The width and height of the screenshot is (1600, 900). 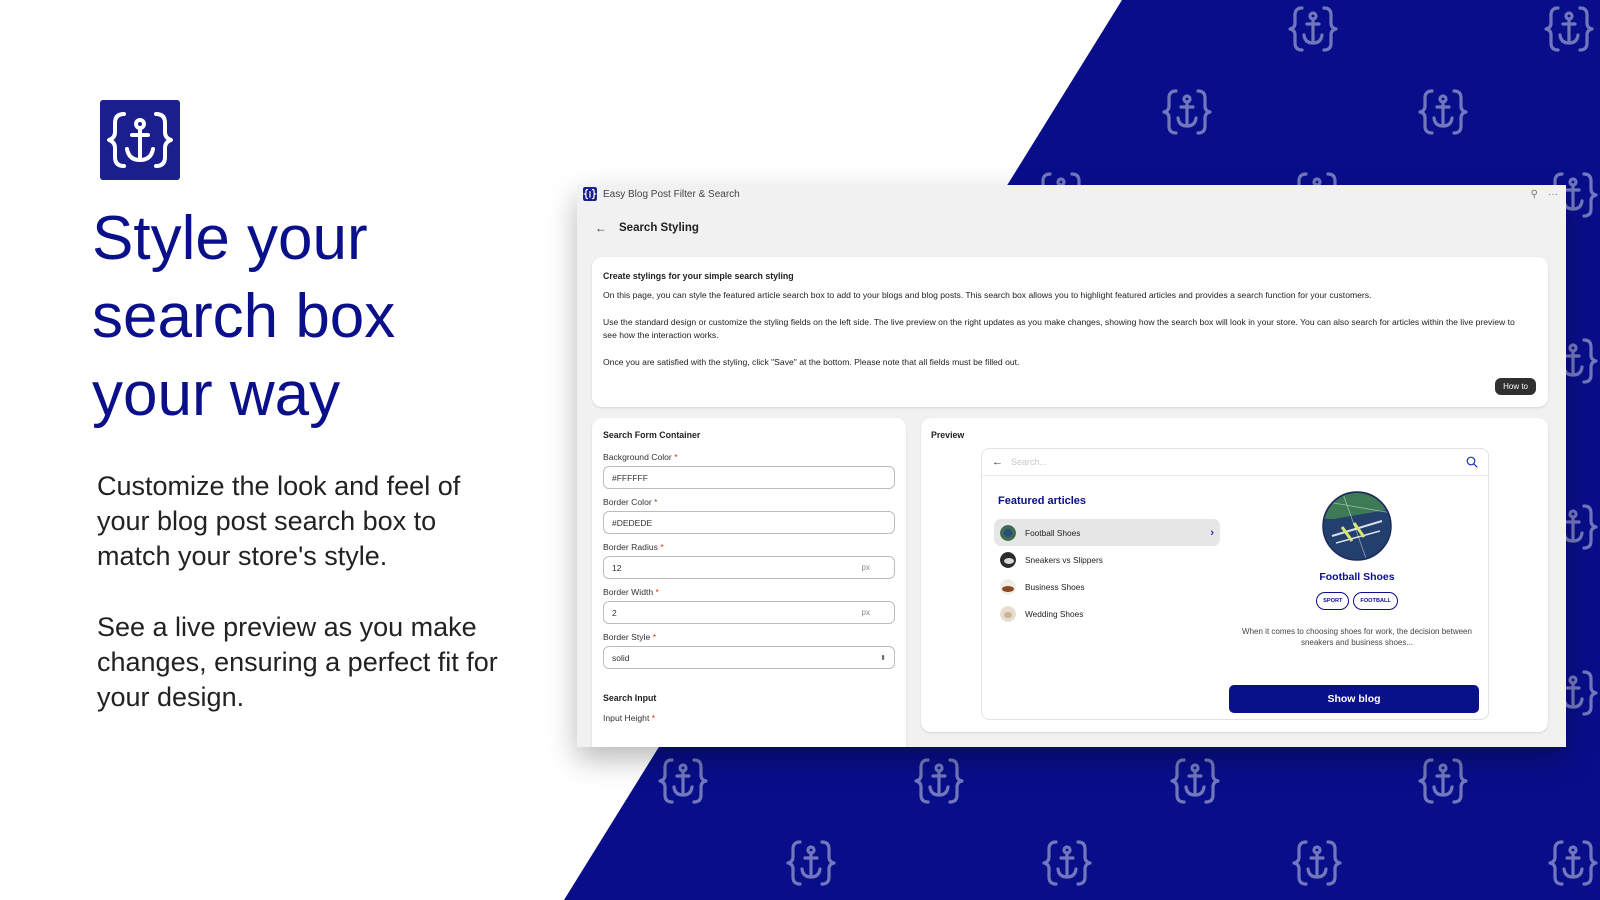 What do you see at coordinates (1333, 601) in the screenshot?
I see `tag-sport: SPORT` at bounding box center [1333, 601].